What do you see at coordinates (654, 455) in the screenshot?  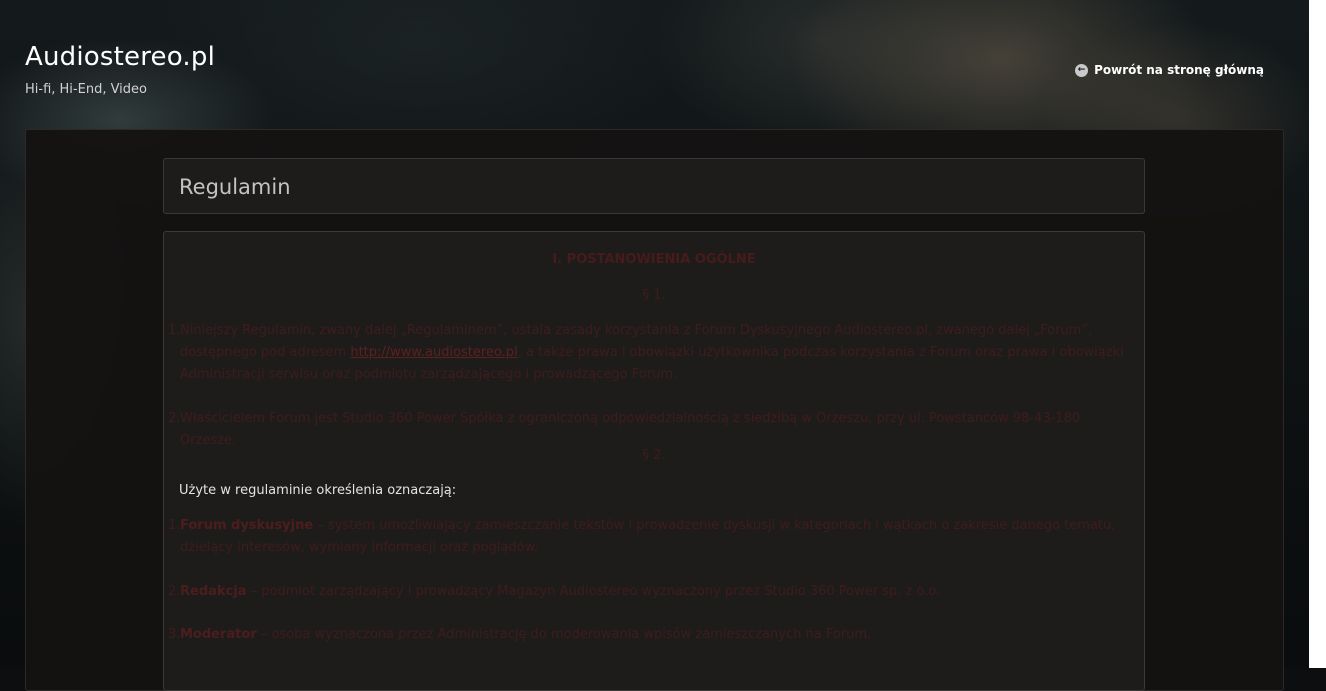 I see `paragraph-mark-2: § 2.` at bounding box center [654, 455].